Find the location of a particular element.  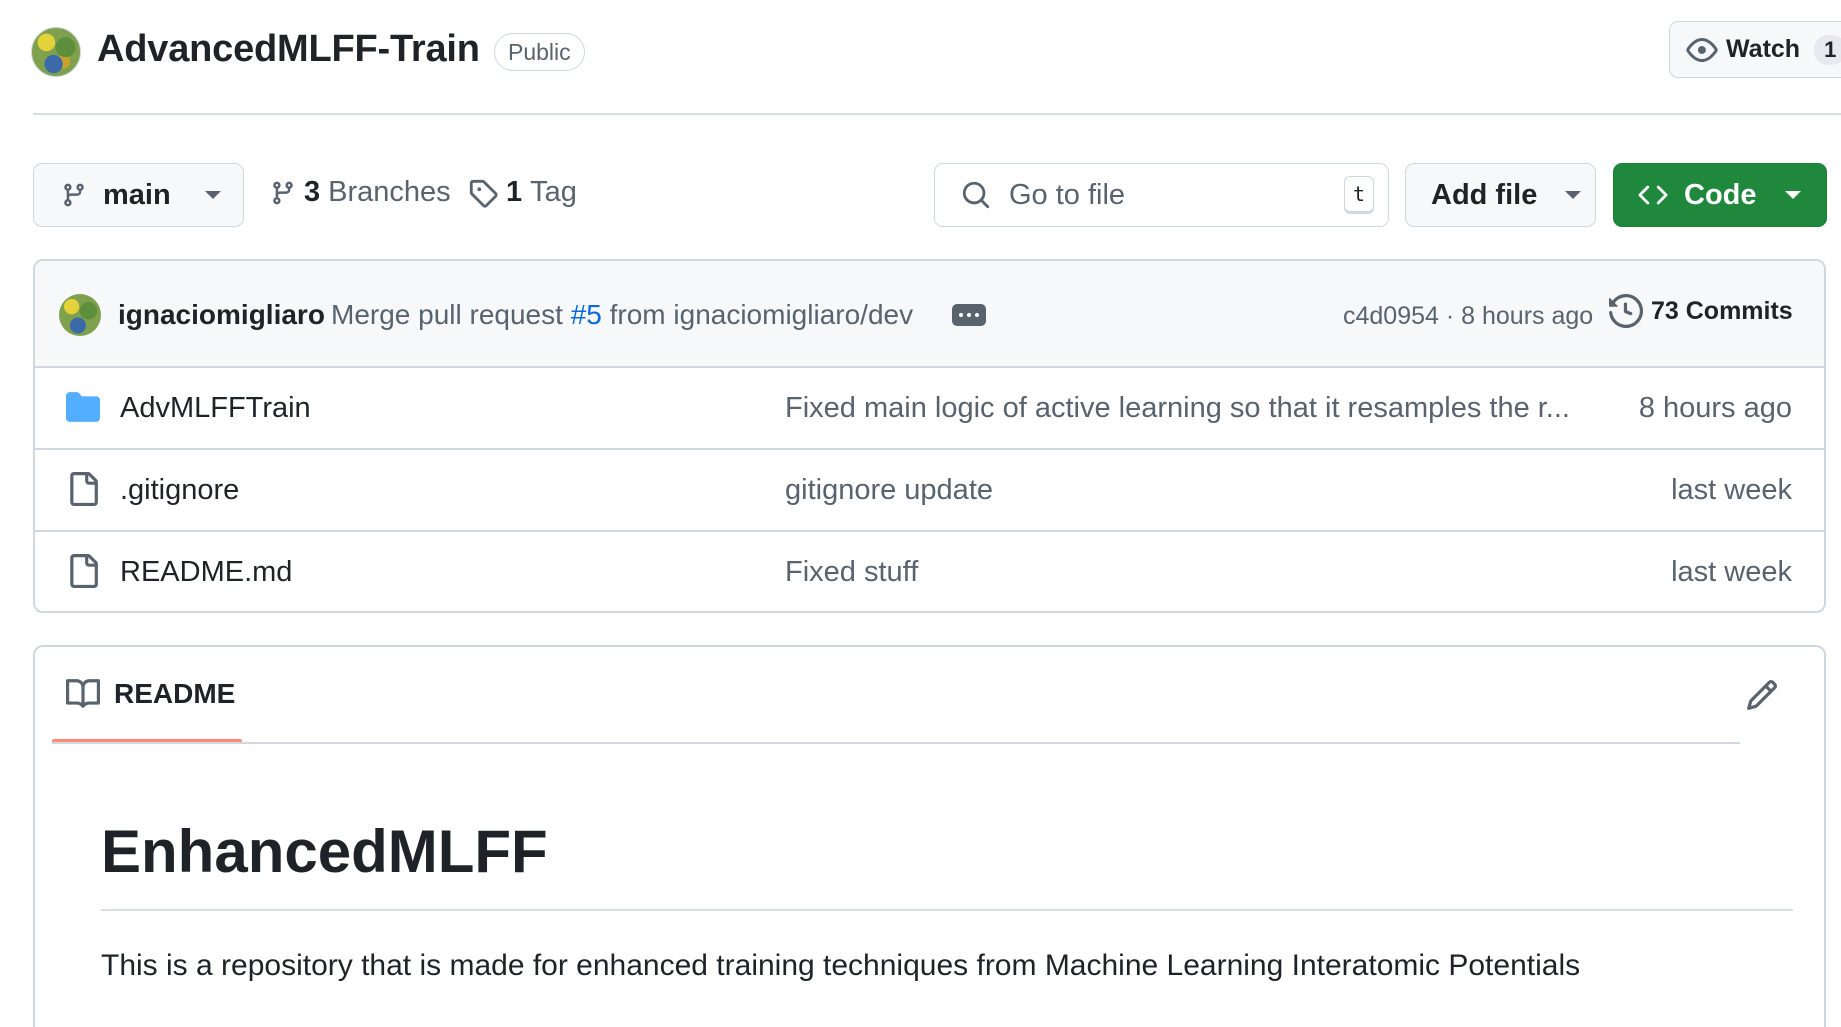

commit-author-avatar is located at coordinates (80, 315).